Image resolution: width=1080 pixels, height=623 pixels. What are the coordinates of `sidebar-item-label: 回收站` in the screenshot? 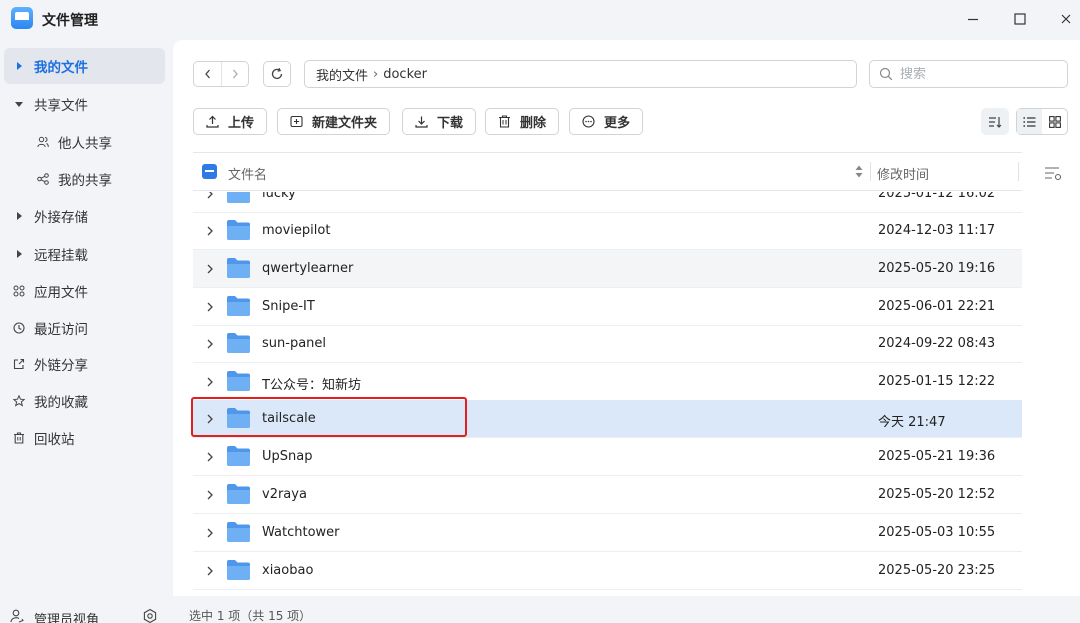 It's located at (54, 440).